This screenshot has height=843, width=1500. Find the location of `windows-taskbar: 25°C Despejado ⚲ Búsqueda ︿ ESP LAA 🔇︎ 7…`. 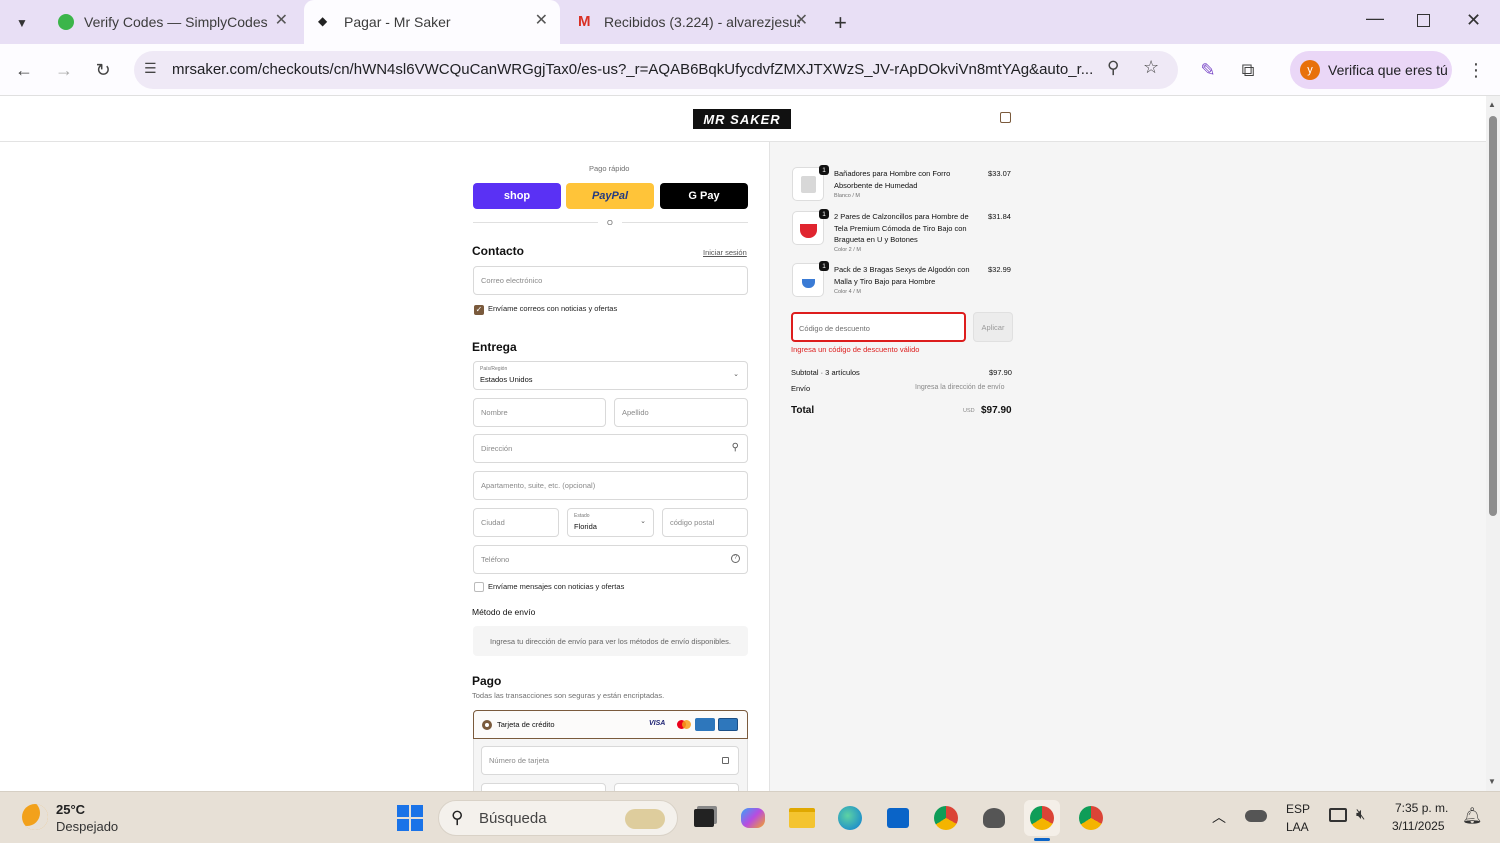

windows-taskbar: 25°C Despejado ⚲ Búsqueda ︿ ESP LAA 🔇︎ 7… is located at coordinates (750, 817).